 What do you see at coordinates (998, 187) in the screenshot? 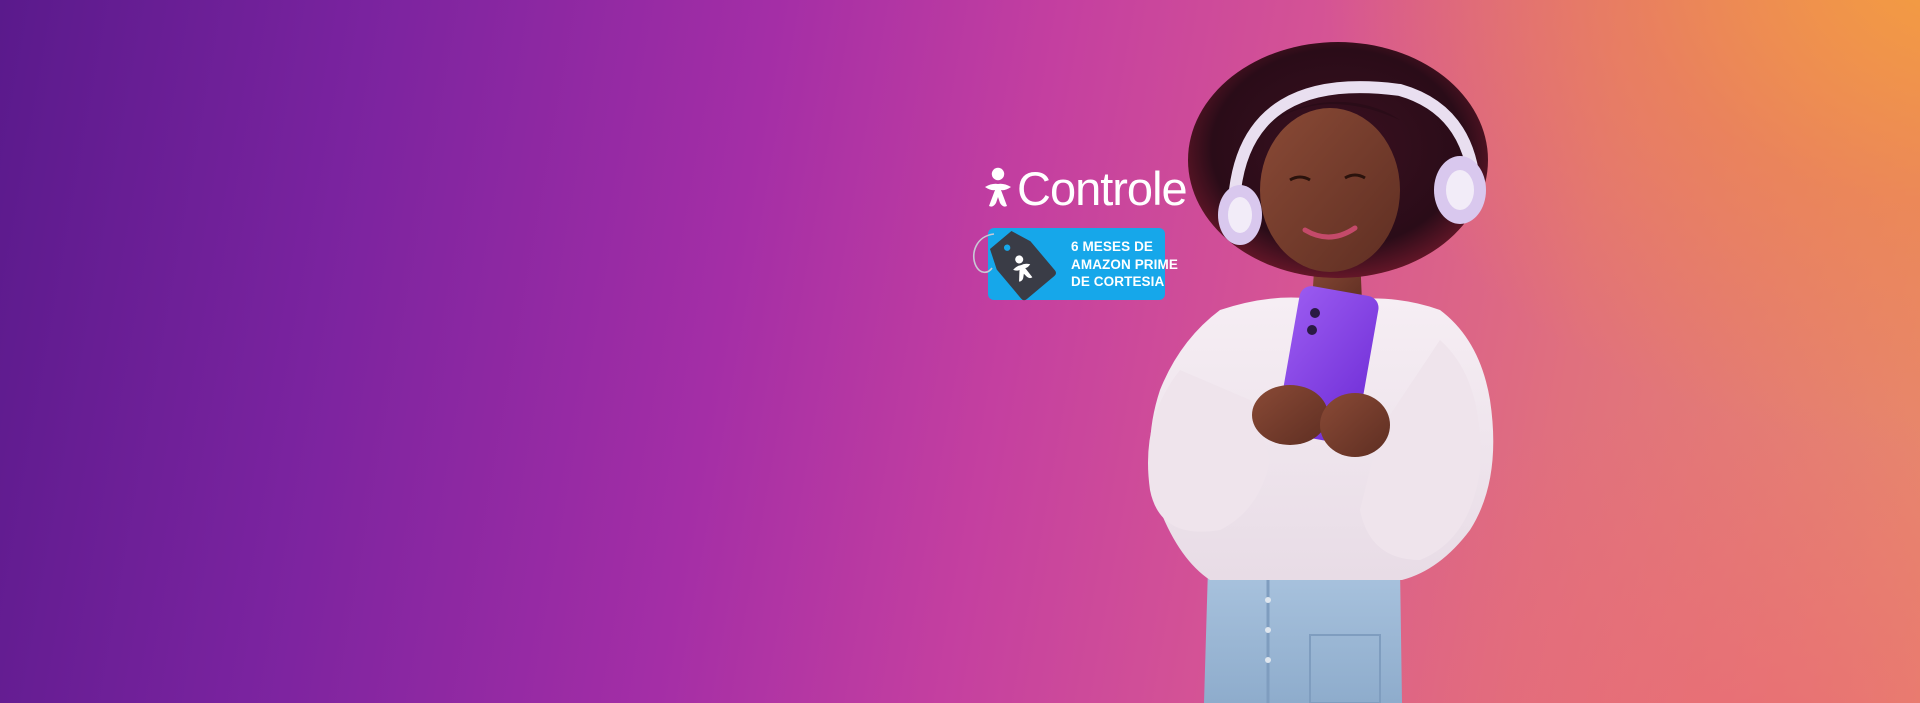
I see `vivo-figure-icon` at bounding box center [998, 187].